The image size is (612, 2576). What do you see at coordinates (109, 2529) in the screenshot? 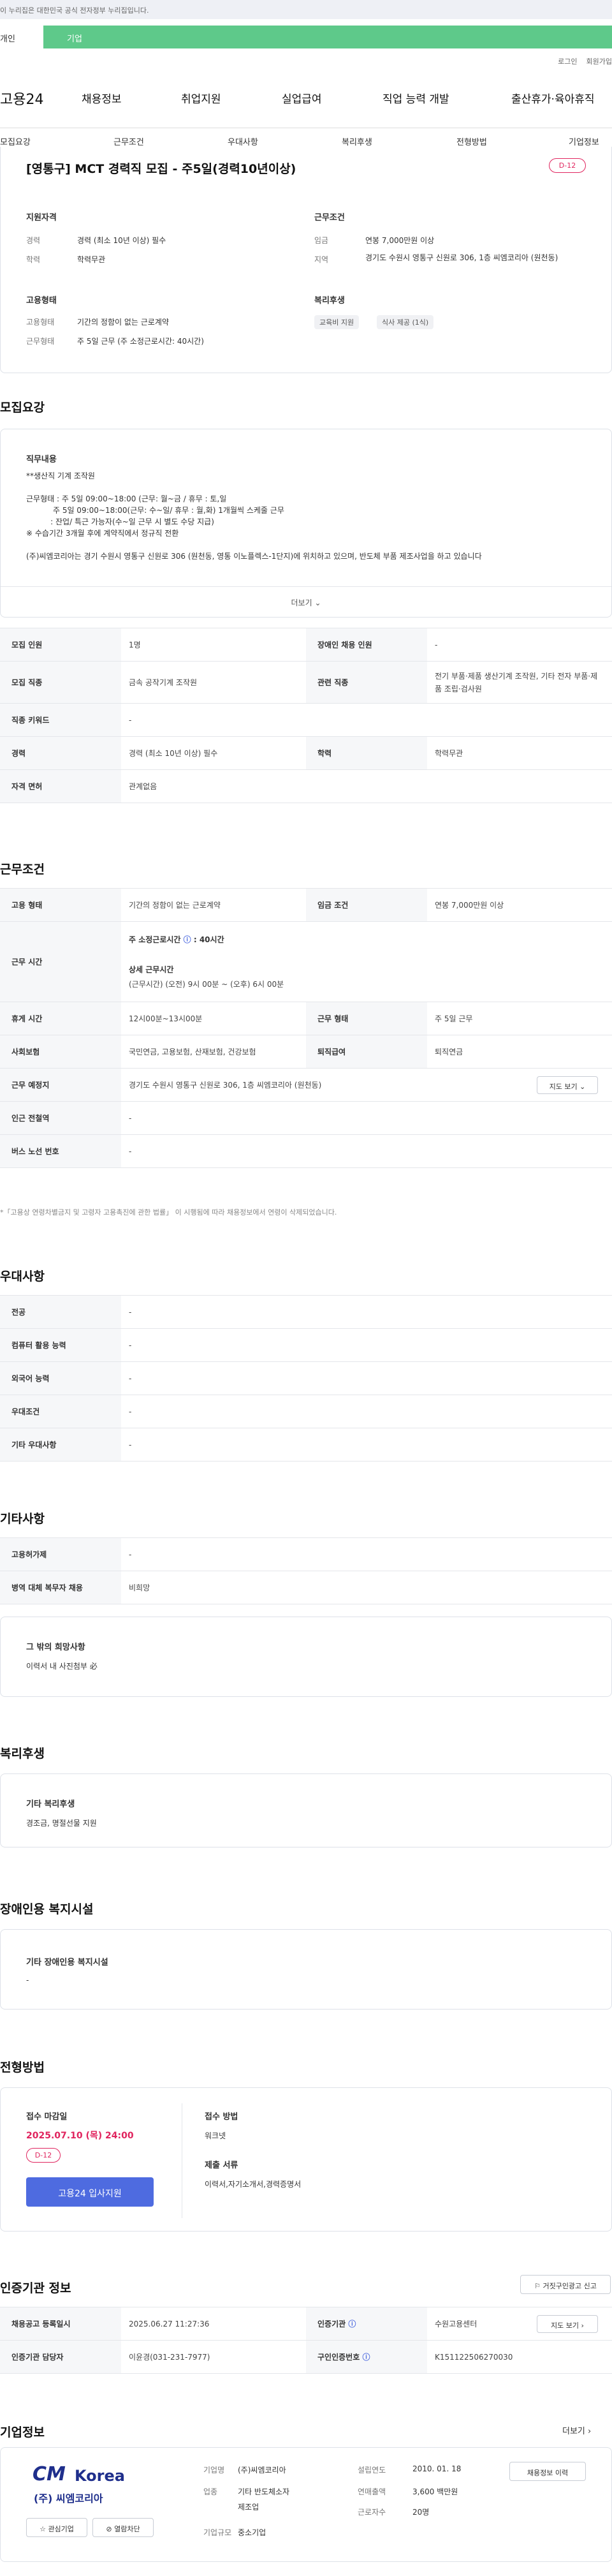
I see `block-icon: ⊘` at bounding box center [109, 2529].